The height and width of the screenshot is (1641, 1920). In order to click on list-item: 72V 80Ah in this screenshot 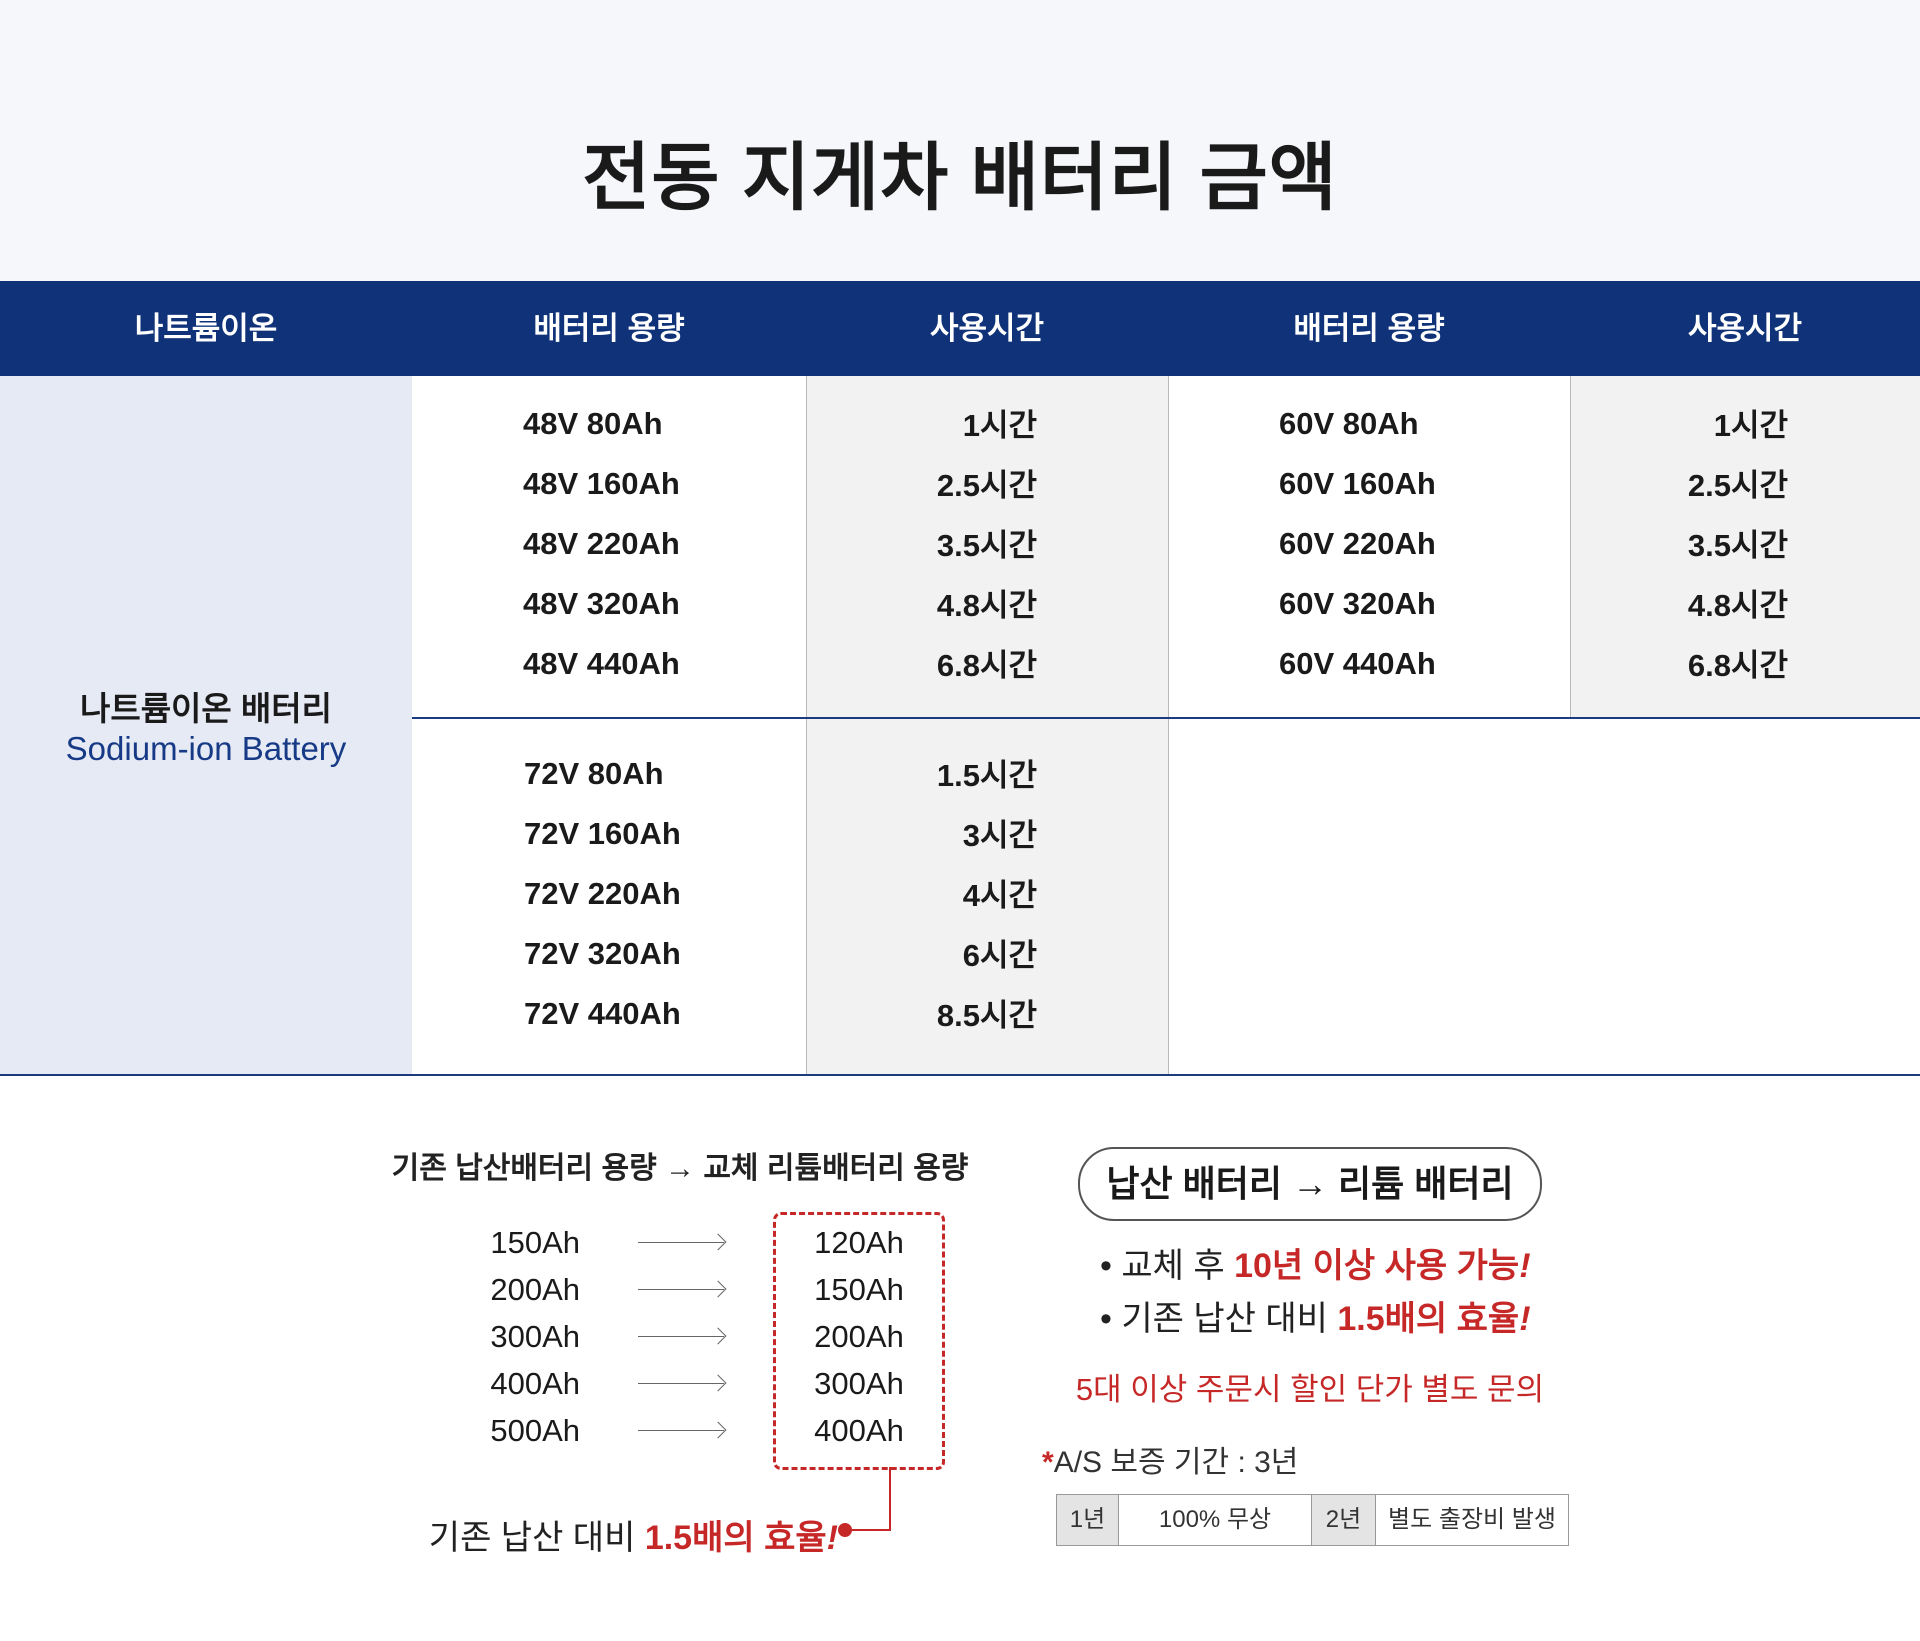, I will do `click(594, 773)`.